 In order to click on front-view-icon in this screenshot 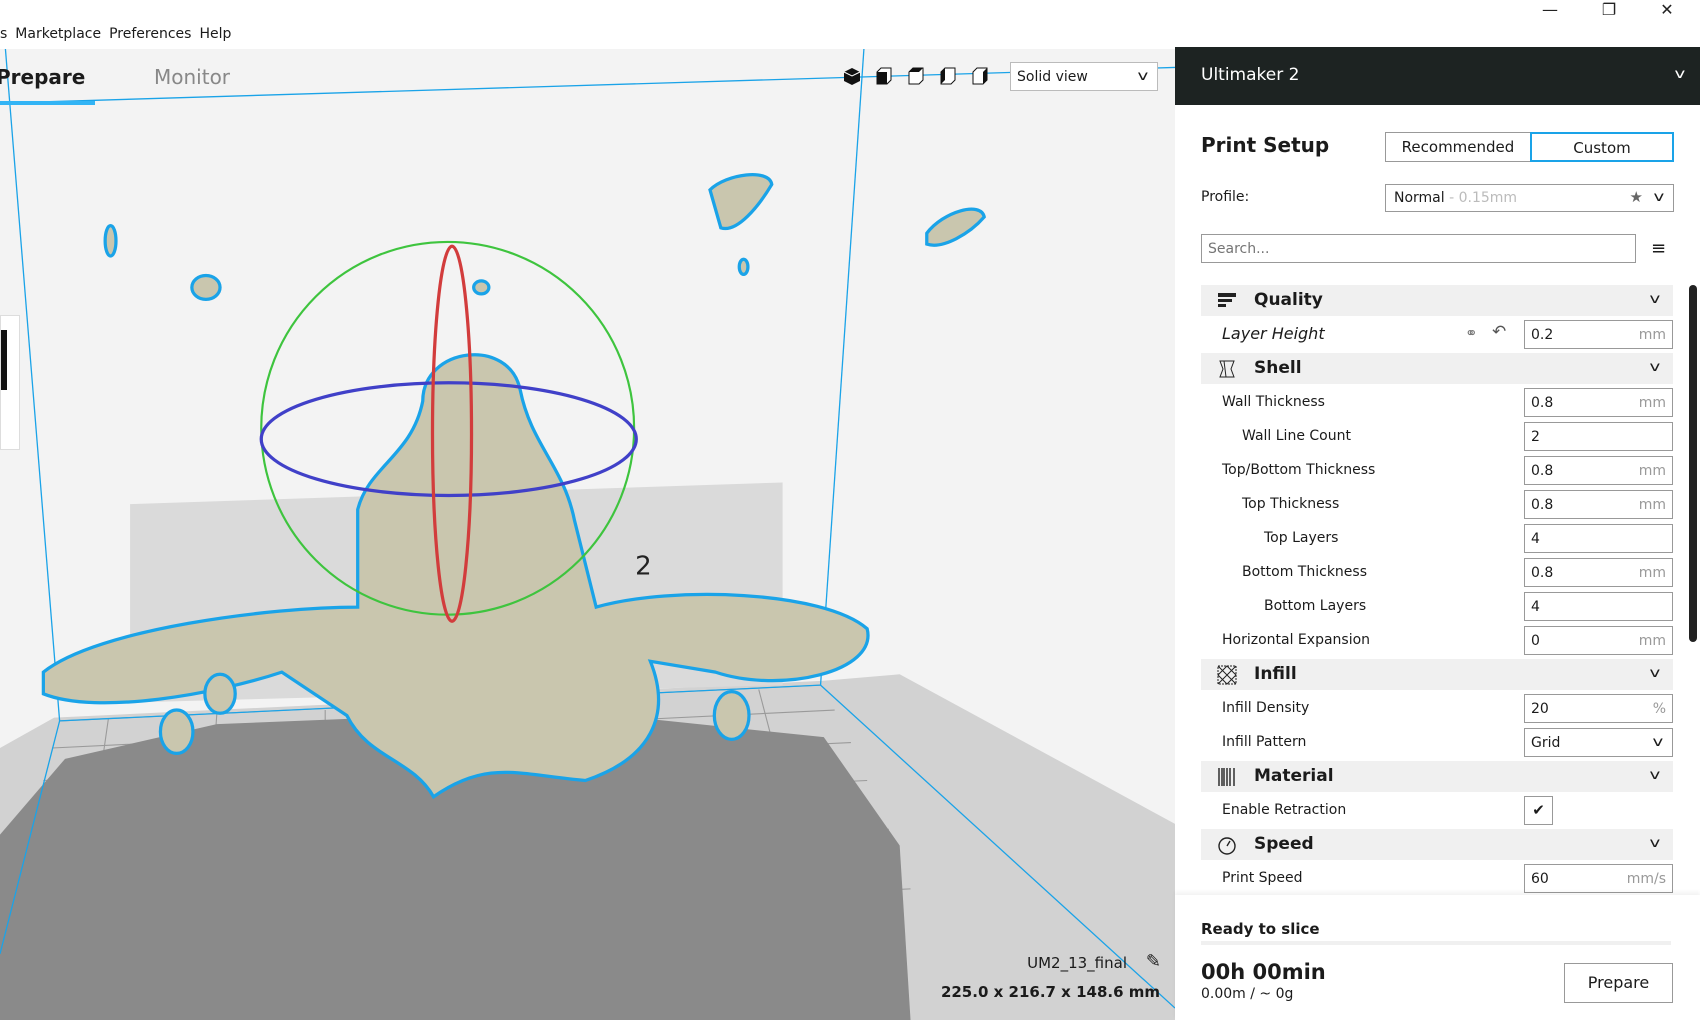, I will do `click(884, 76)`.